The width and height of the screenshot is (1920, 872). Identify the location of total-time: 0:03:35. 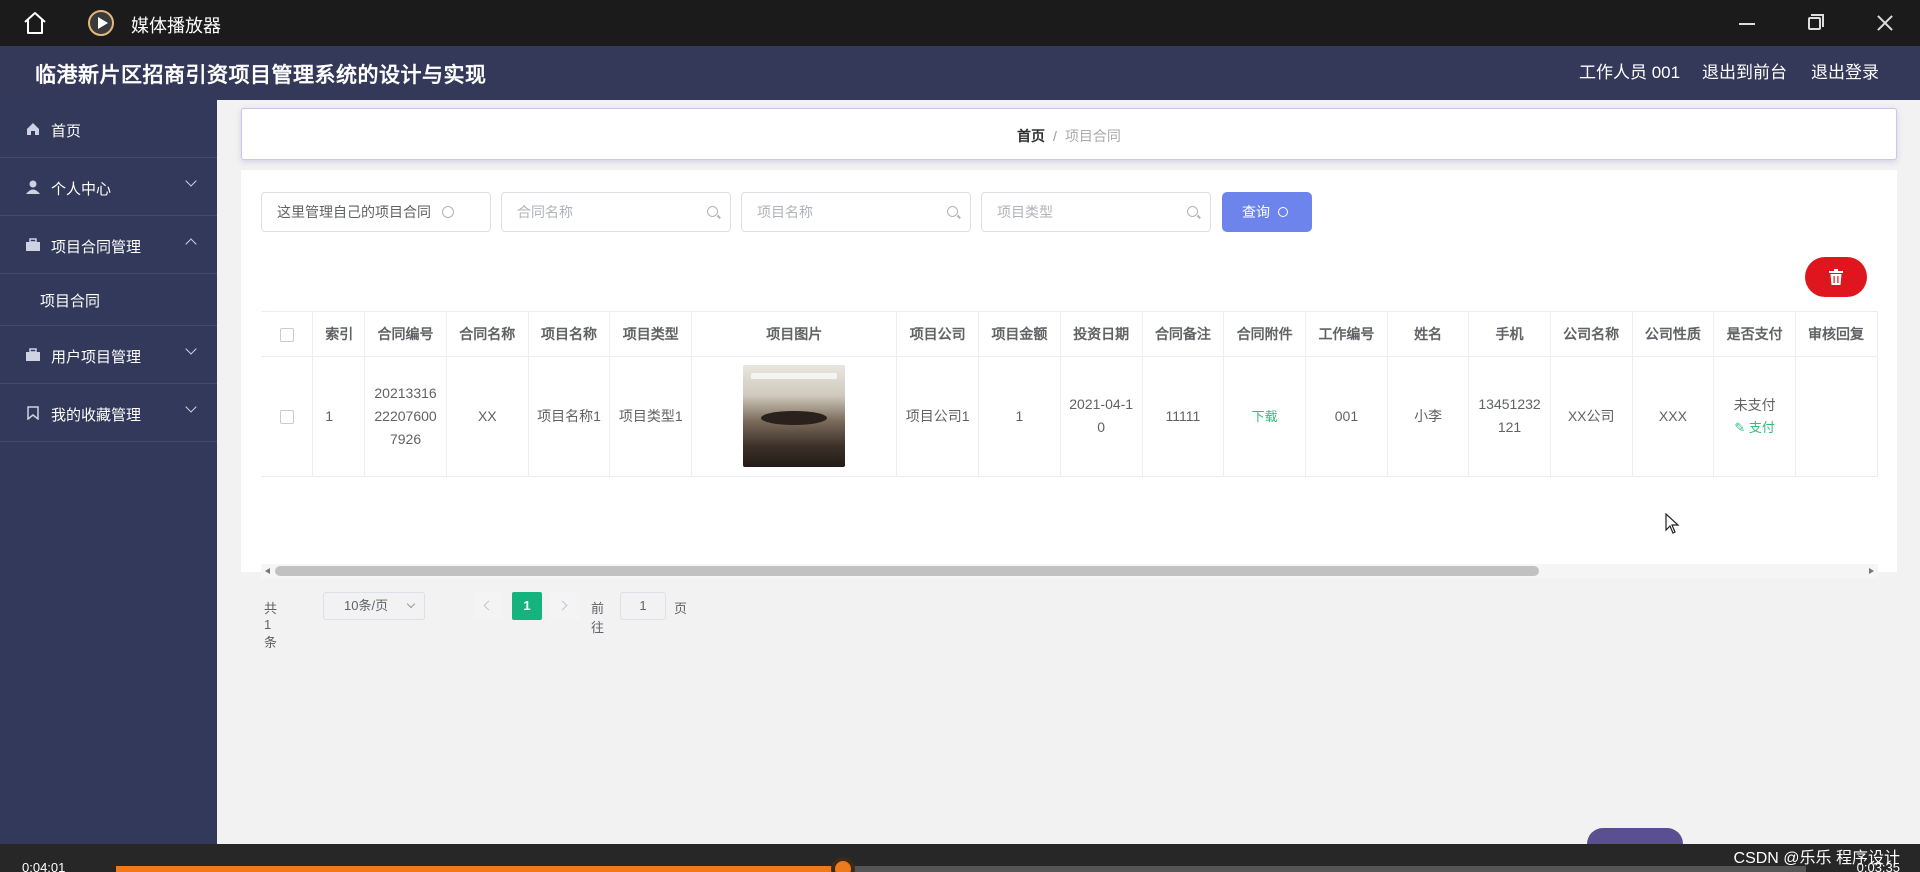
(1878, 866).